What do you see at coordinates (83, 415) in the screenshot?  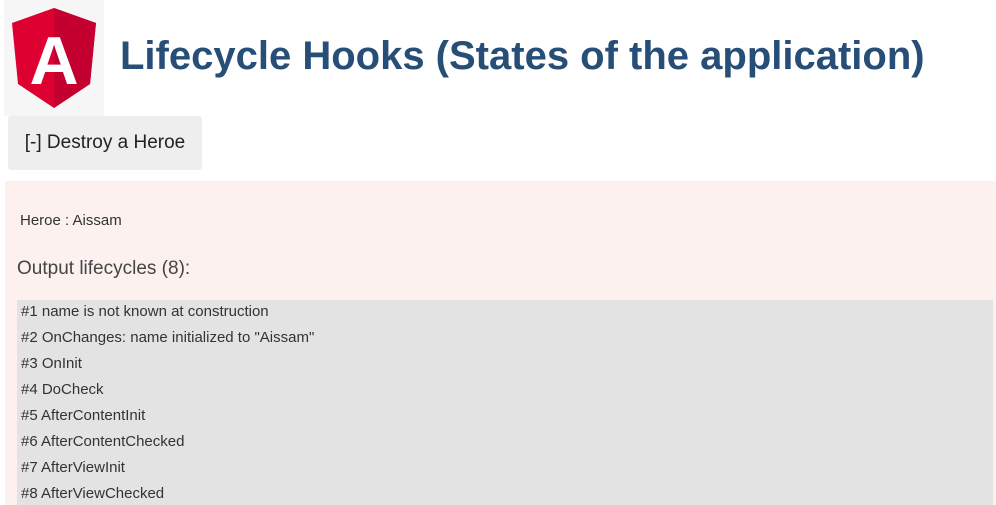 I see `log-entry: #5 AfterContentInit` at bounding box center [83, 415].